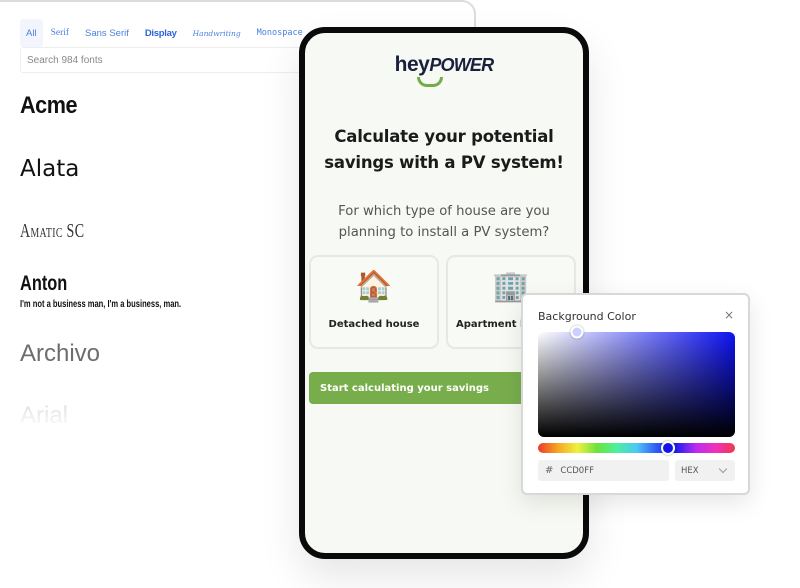 The height and width of the screenshot is (588, 800). What do you see at coordinates (587, 316) in the screenshot?
I see `color-picker-title: Background Color` at bounding box center [587, 316].